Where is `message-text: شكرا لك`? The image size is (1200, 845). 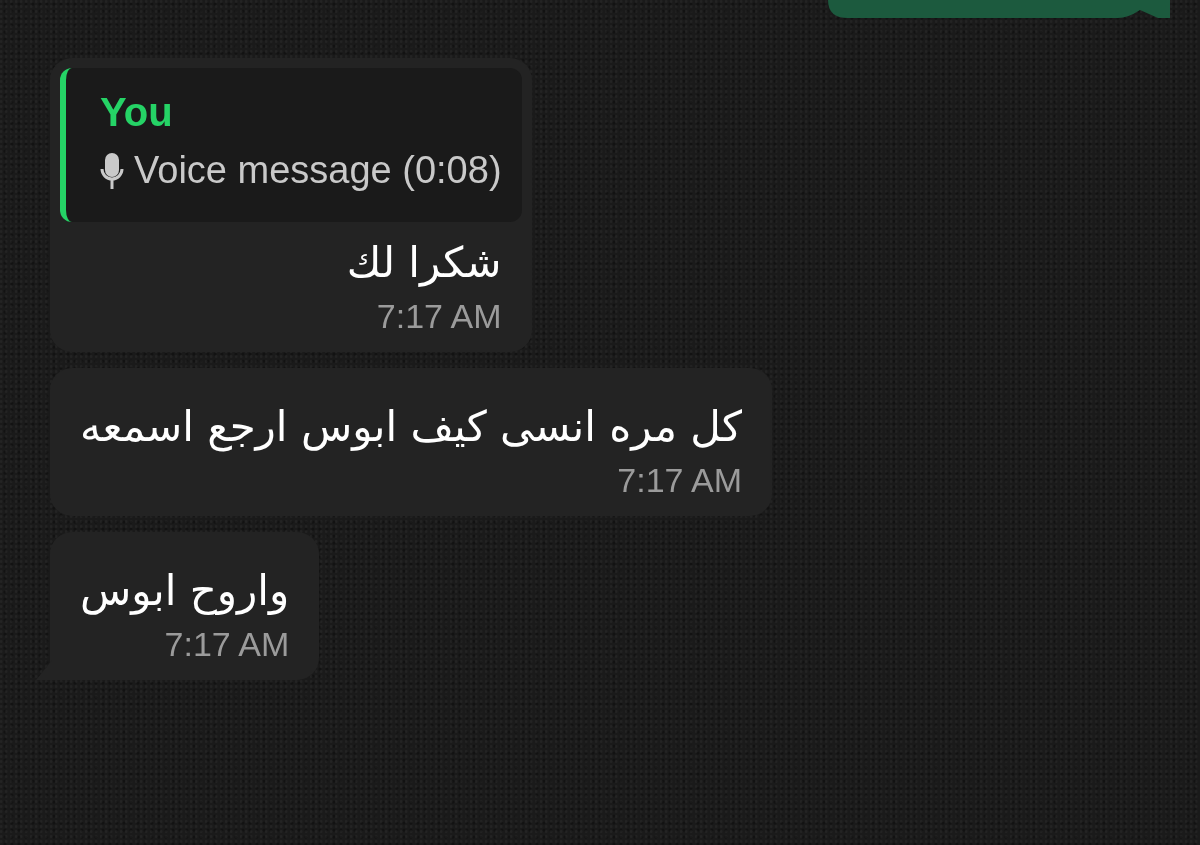 message-text: شكرا لك is located at coordinates (423, 262).